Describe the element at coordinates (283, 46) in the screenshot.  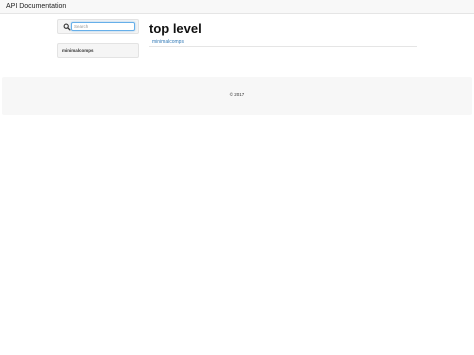
I see `divider` at that location.